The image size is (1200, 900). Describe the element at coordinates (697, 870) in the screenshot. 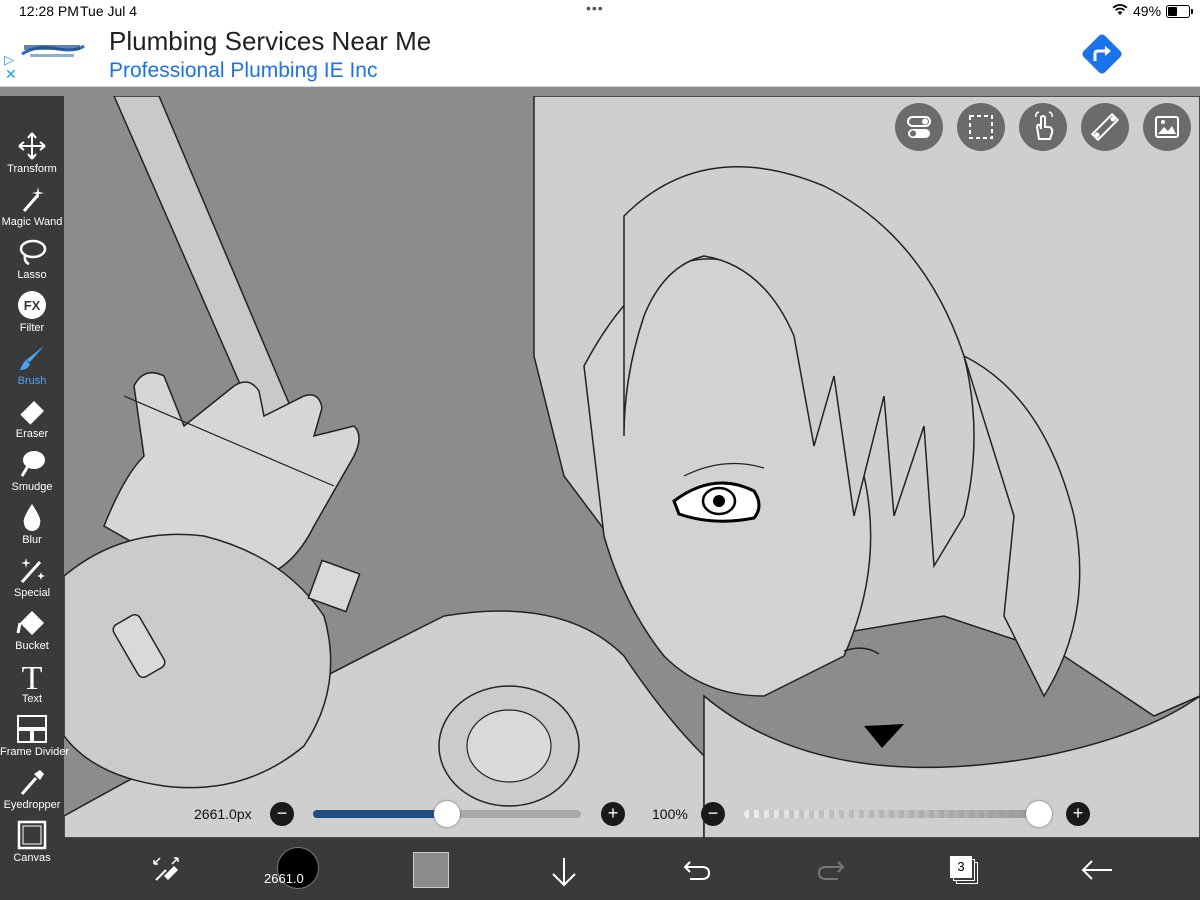

I see `undo-icon` at that location.